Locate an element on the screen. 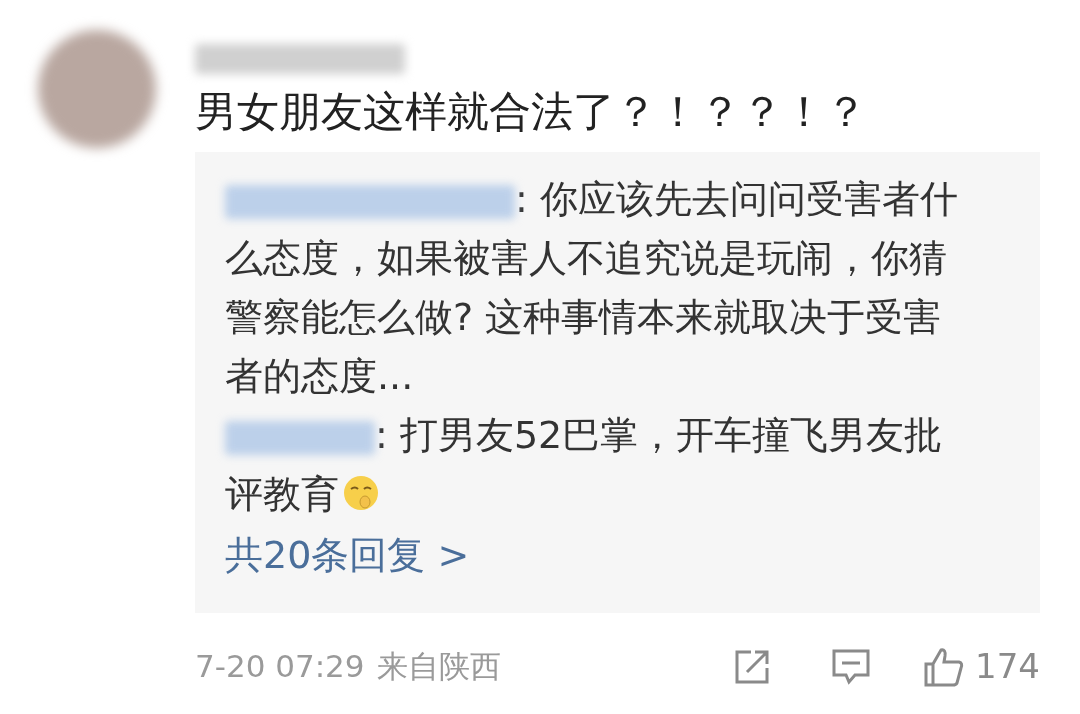 Image resolution: width=1080 pixels, height=714 pixels. timestamp: 7-20 07:29 is located at coordinates (280, 667).